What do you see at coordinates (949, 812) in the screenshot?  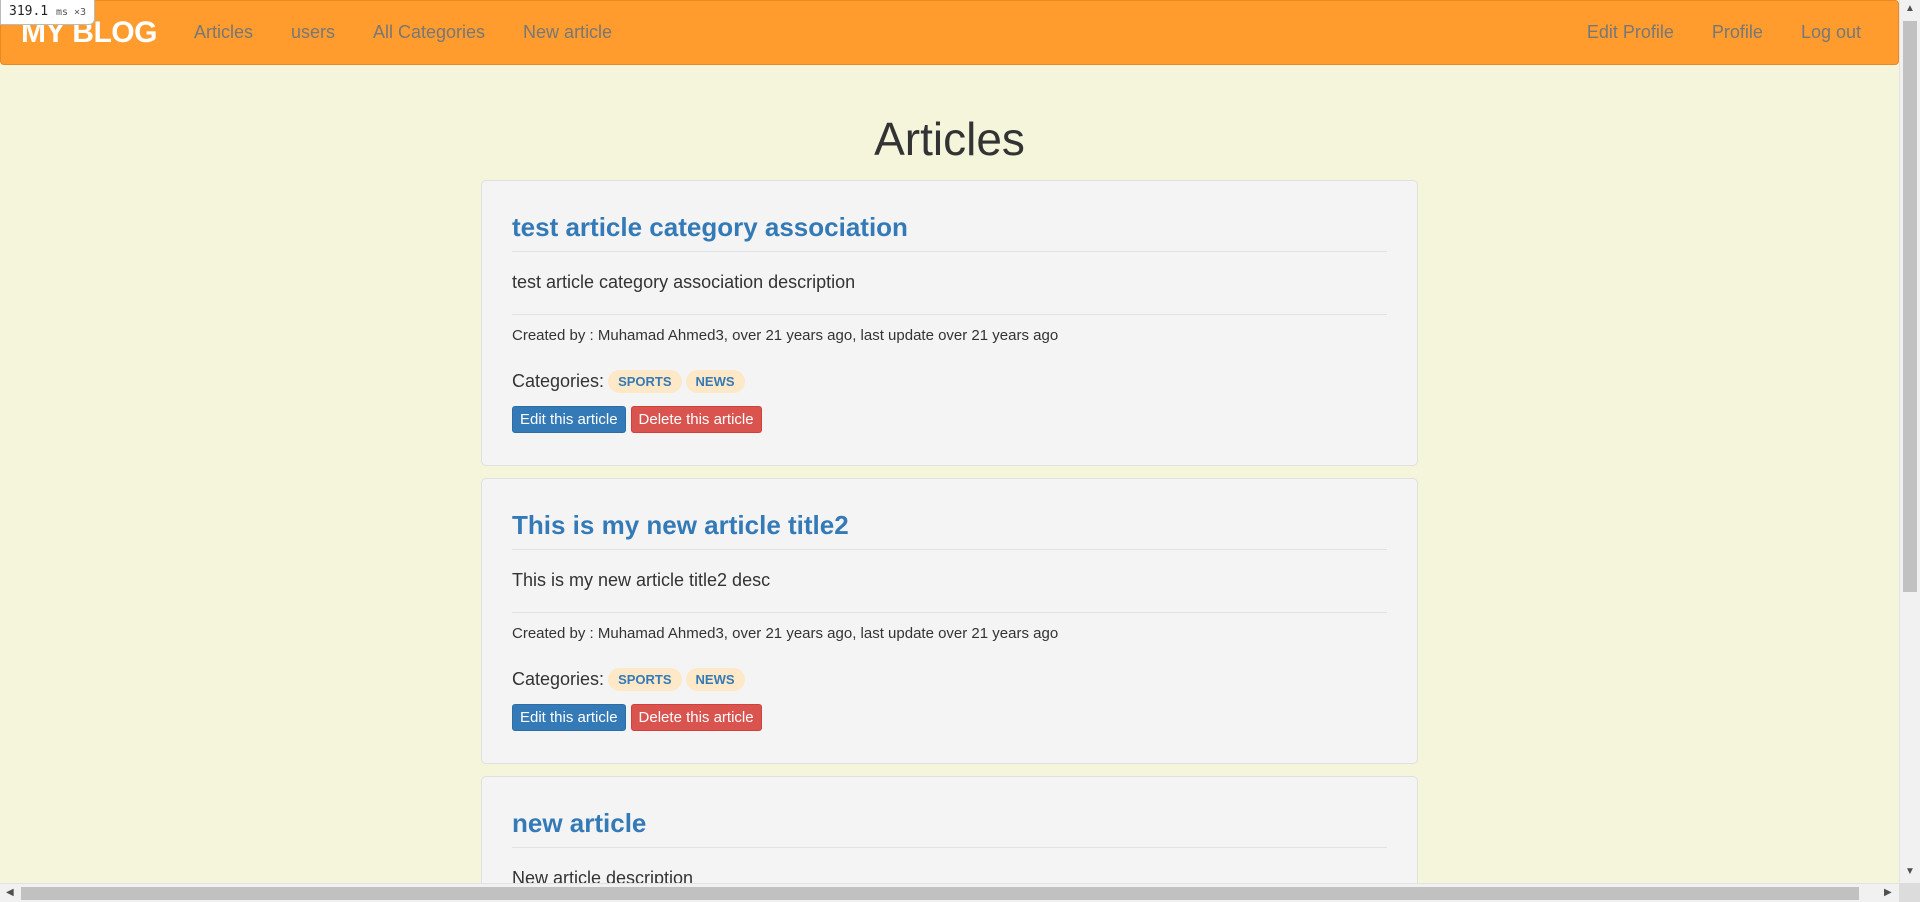 I see `article-title: new article` at bounding box center [949, 812].